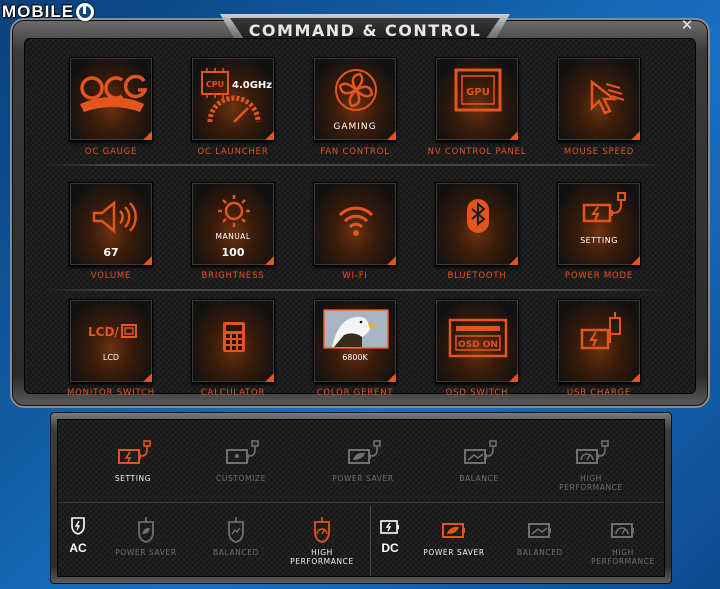 The width and height of the screenshot is (720, 589). I want to click on tile-oc-launcher: CPU 4.0GHz, so click(233, 99).